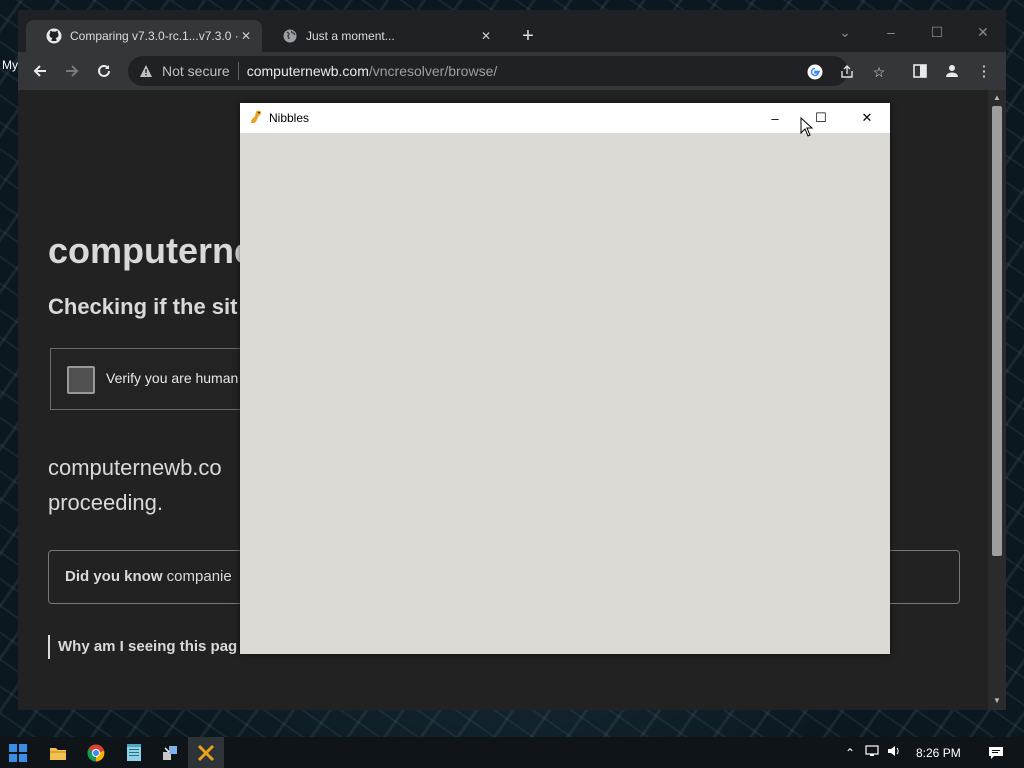  Describe the element at coordinates (134, 752) in the screenshot. I see `notepad-icon` at that location.